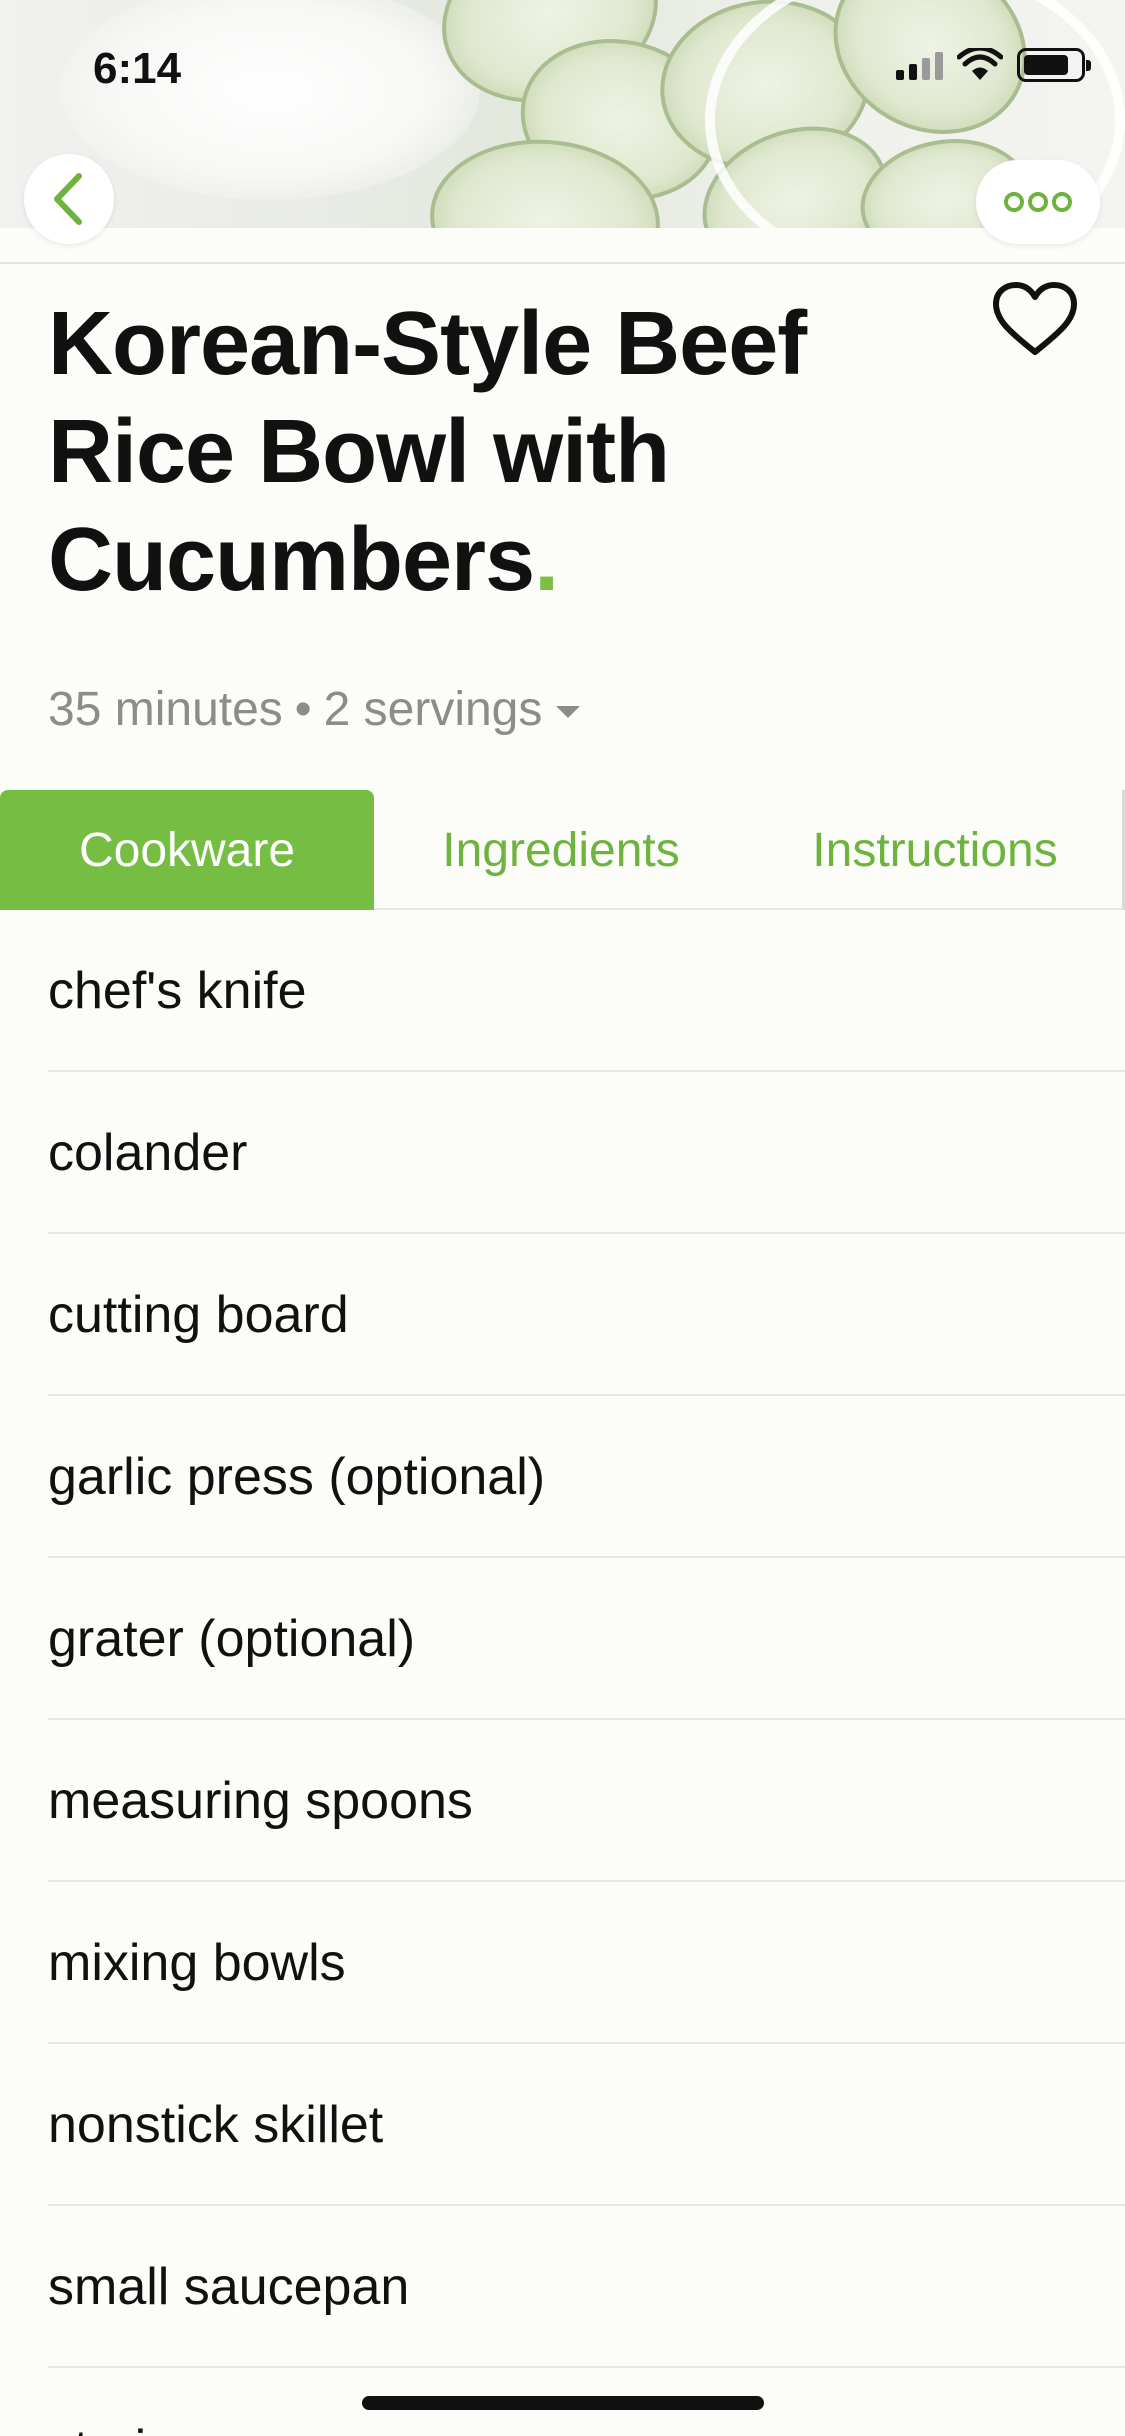 This screenshot has width=1125, height=2436. What do you see at coordinates (562, 991) in the screenshot?
I see `list-item: chef's knife` at bounding box center [562, 991].